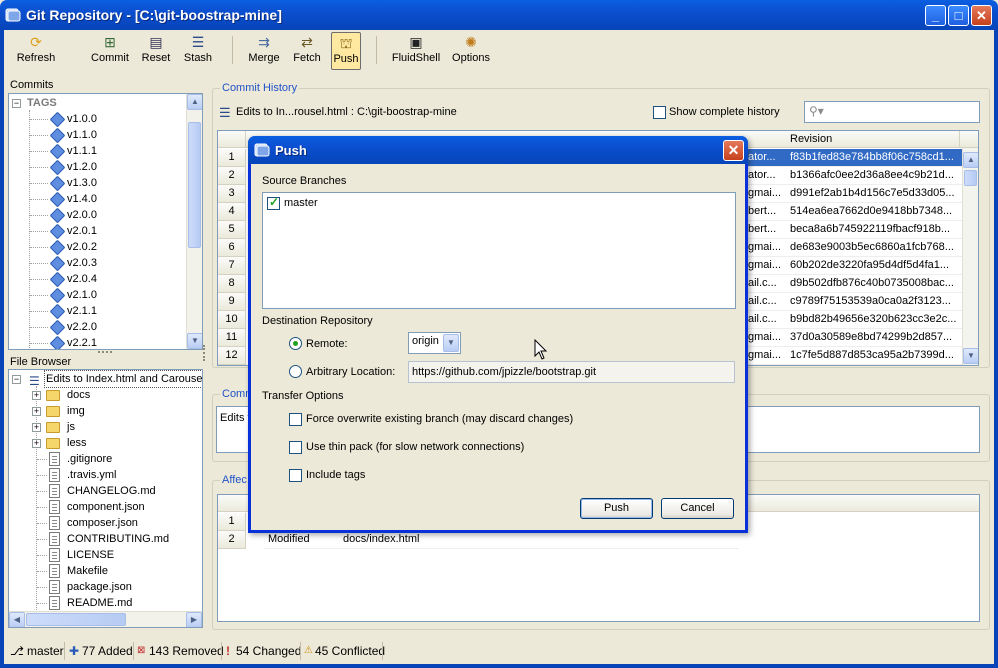  I want to click on force-overwrite-checkbox, so click(295, 419).